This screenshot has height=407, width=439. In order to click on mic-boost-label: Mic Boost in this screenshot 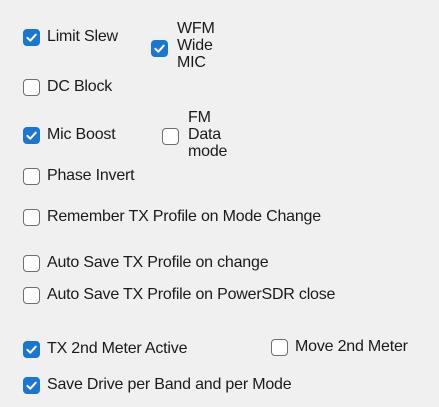, I will do `click(81, 134)`.